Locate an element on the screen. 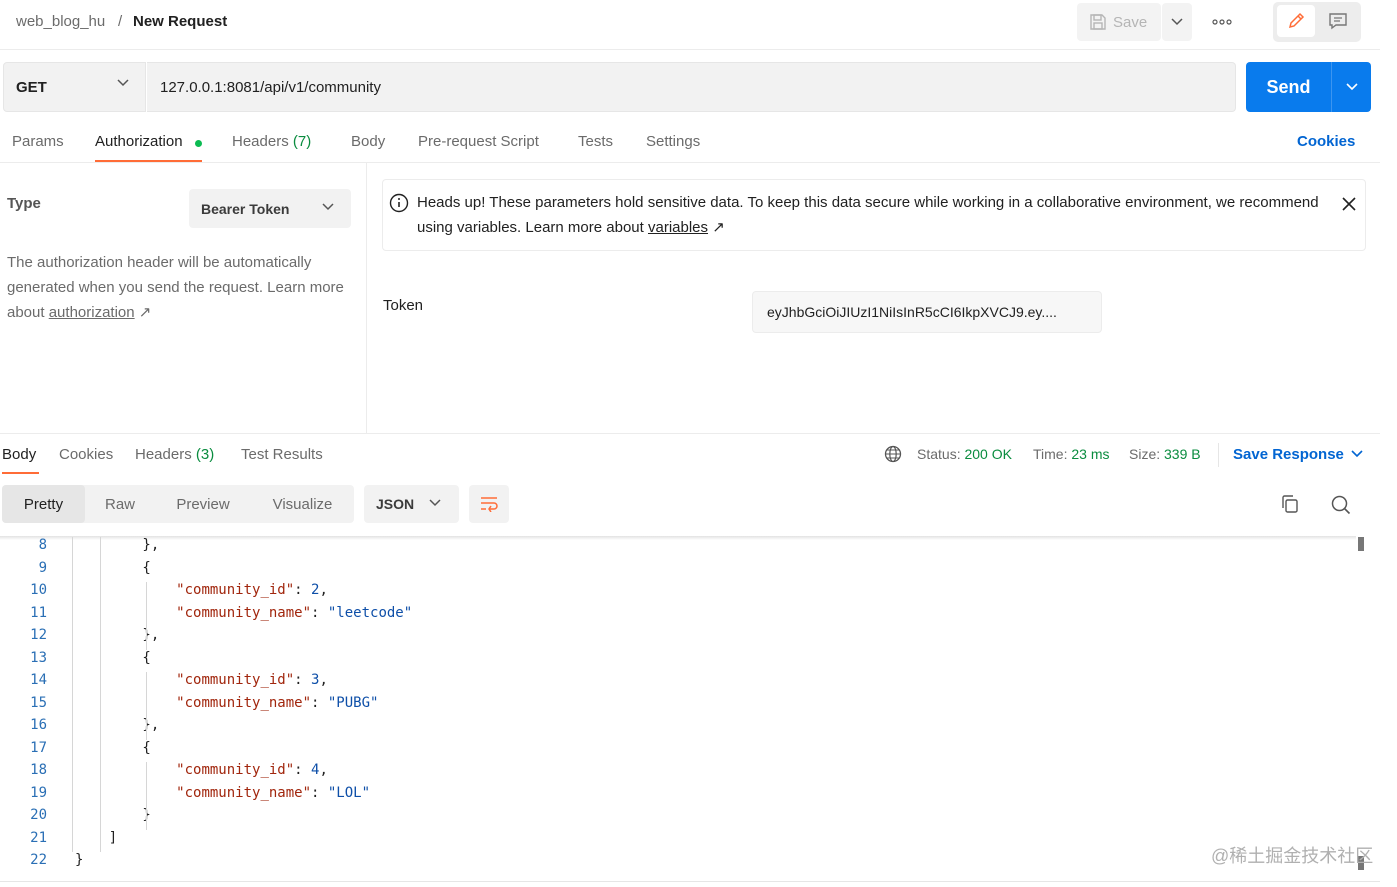 The height and width of the screenshot is (887, 1397). pencil-icon is located at coordinates (1296, 20).